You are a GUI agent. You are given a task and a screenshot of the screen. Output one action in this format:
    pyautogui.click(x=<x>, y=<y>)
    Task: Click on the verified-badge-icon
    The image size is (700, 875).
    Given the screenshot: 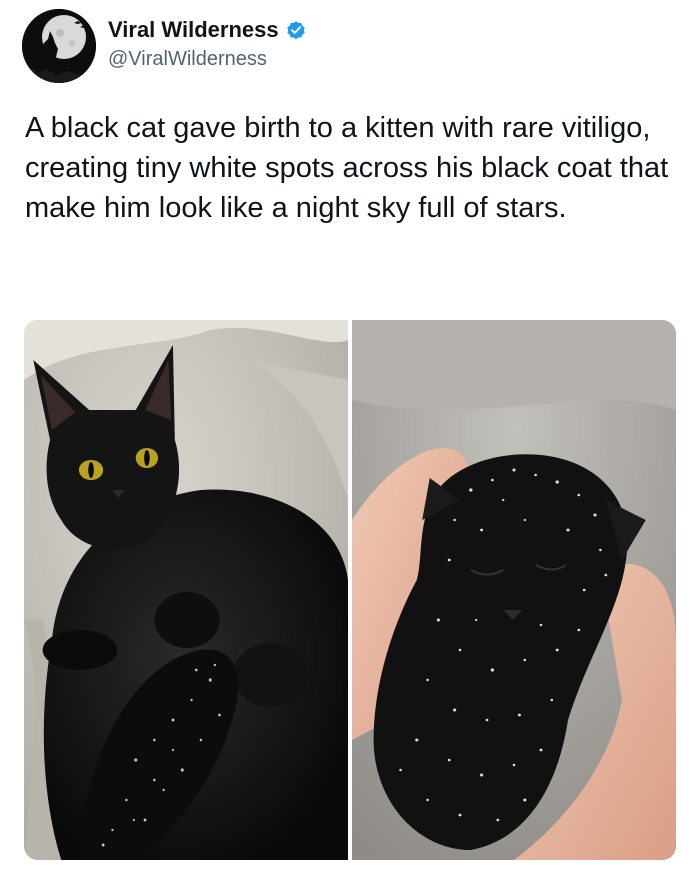 What is the action you would take?
    pyautogui.click(x=295, y=30)
    